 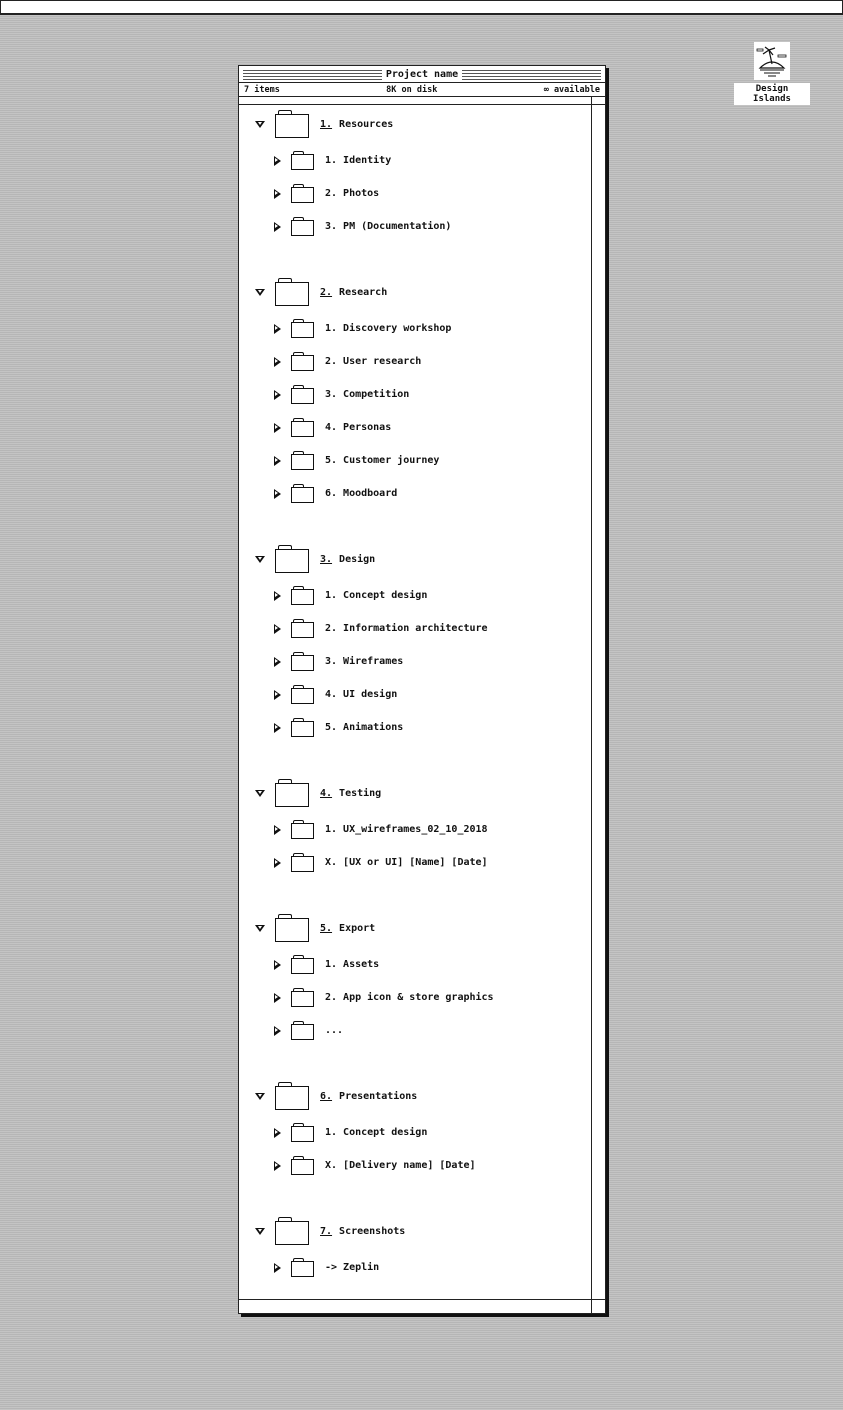 I want to click on folder-label: Research, so click(x=363, y=292).